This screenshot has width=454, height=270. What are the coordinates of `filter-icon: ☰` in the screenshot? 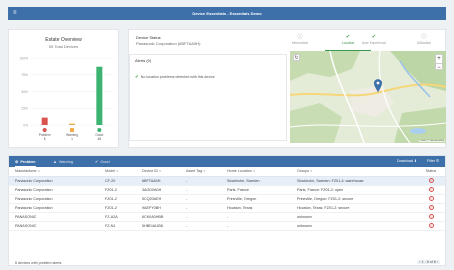 It's located at (438, 161).